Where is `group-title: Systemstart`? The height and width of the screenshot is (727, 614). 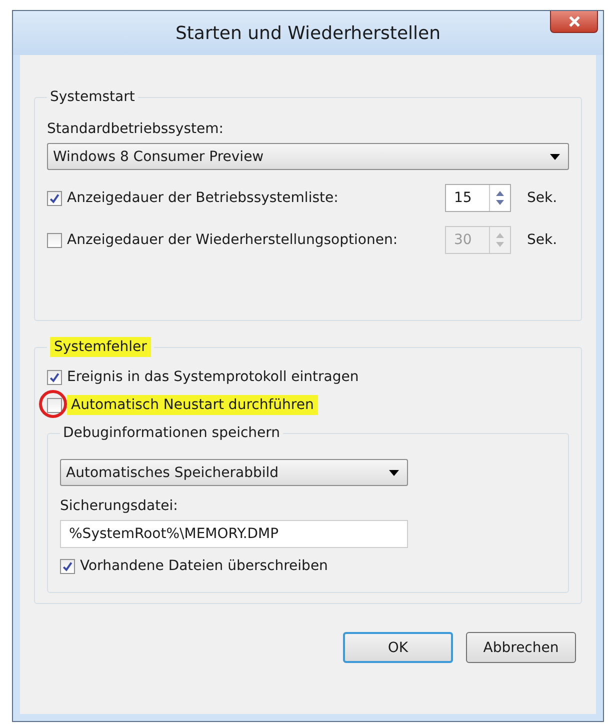
group-title: Systemstart is located at coordinates (92, 97).